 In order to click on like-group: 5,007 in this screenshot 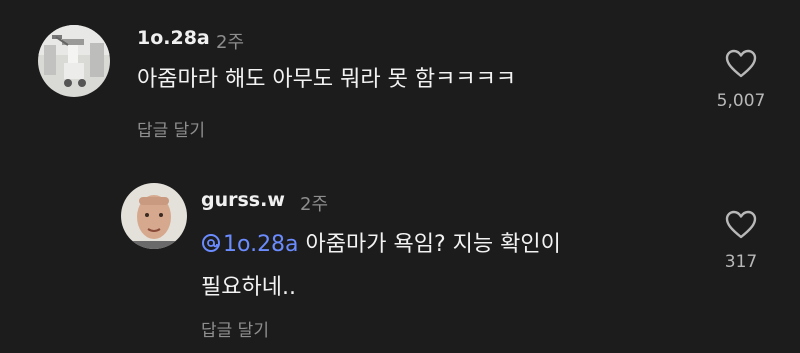, I will do `click(741, 80)`.